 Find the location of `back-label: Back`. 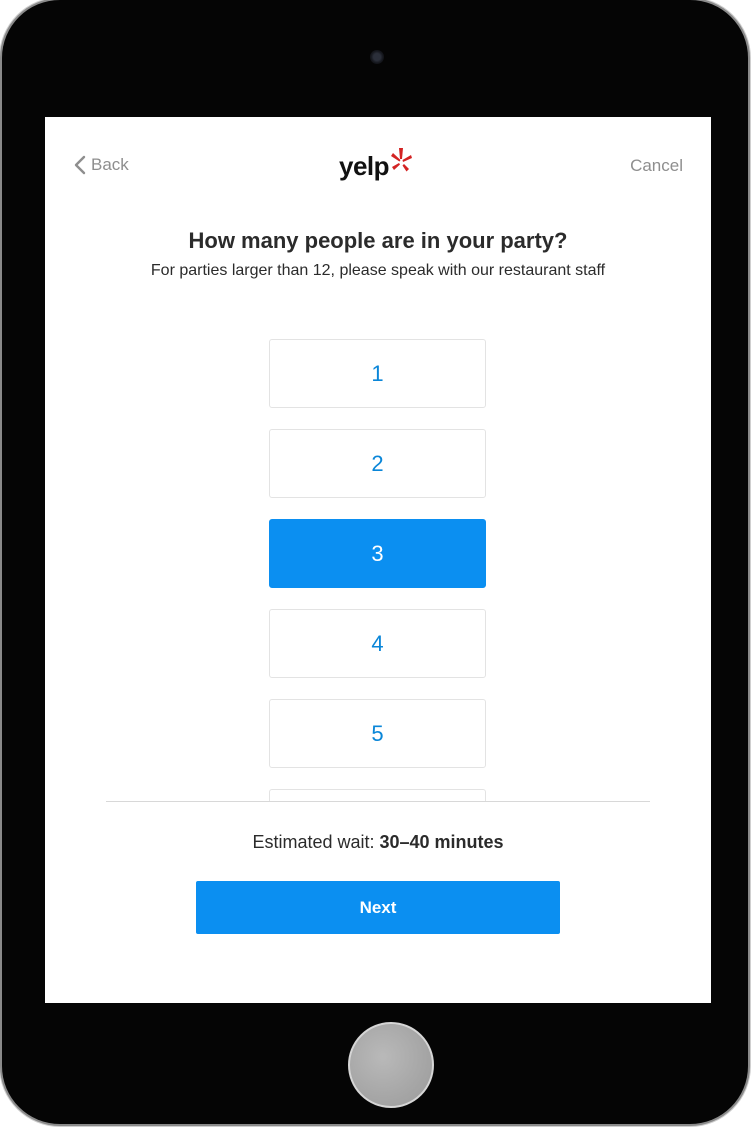

back-label: Back is located at coordinates (110, 164).